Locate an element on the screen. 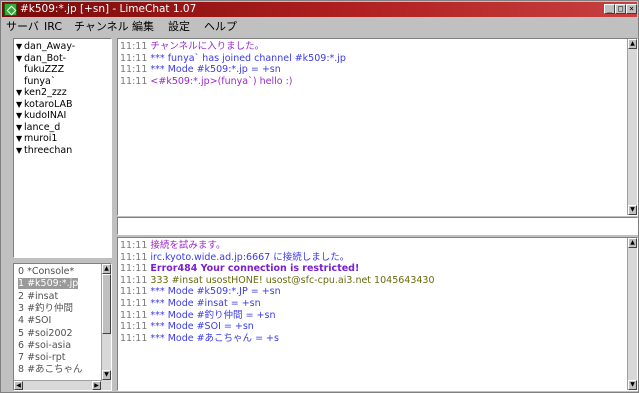 The height and width of the screenshot is (393, 639). log-line: 11:11 <#k509:*.jp>(funya`) hello :) is located at coordinates (206, 81).